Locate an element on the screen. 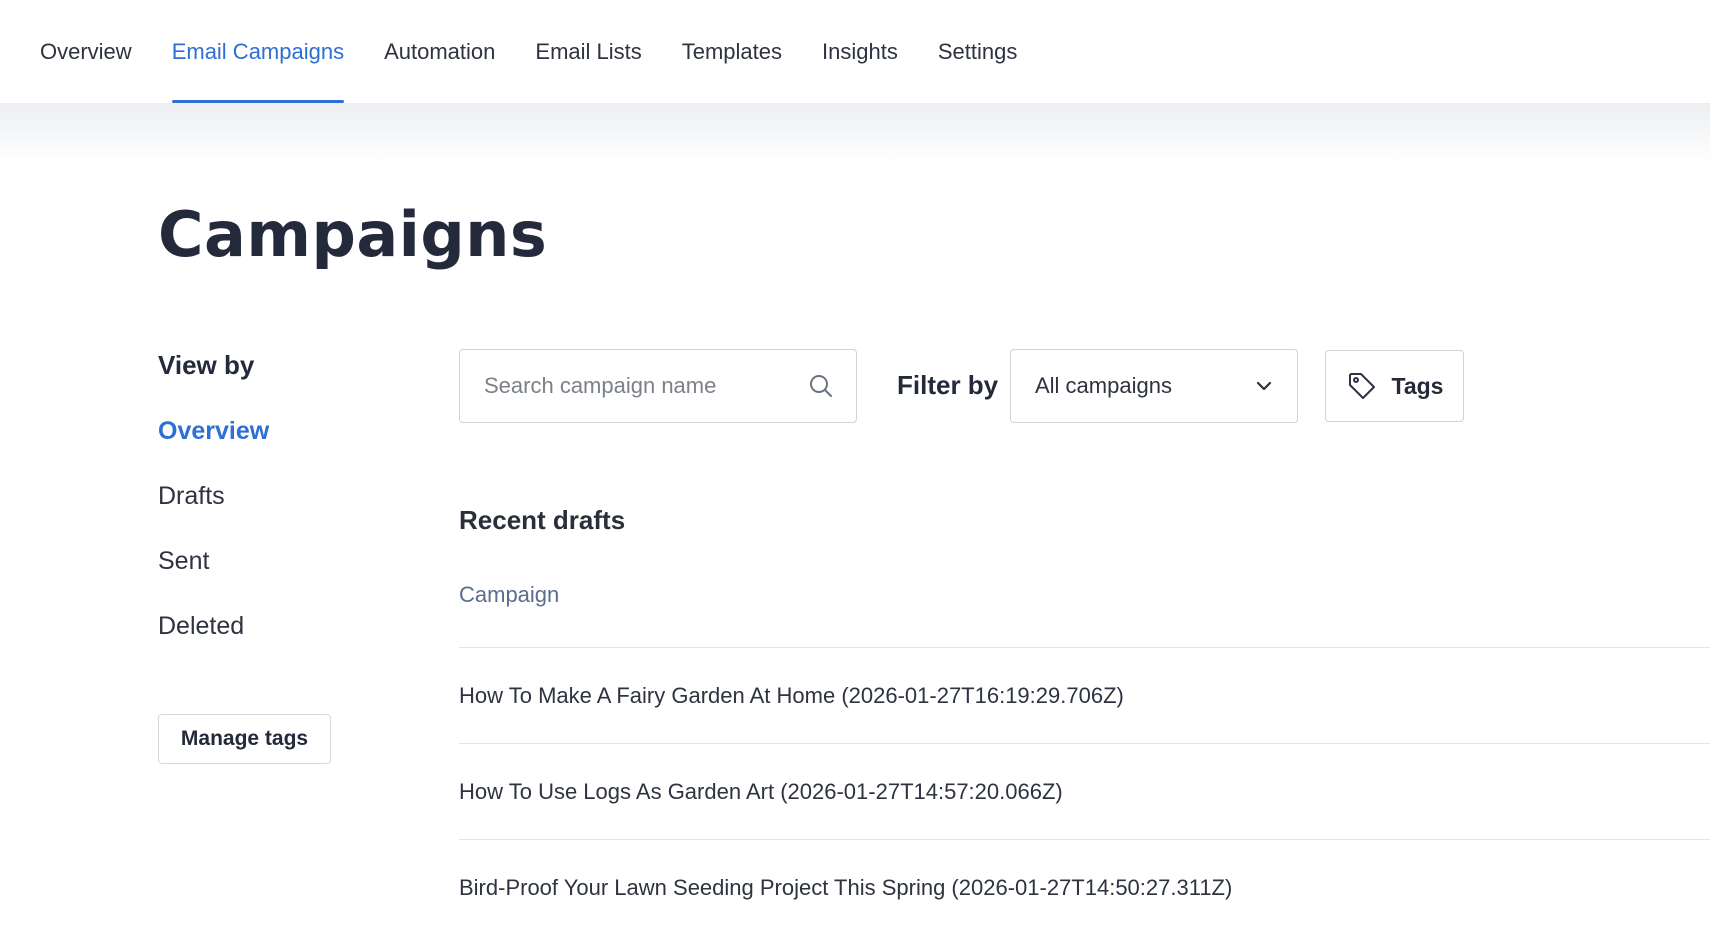 The image size is (1710, 935). tags-button: Tags is located at coordinates (1394, 386).